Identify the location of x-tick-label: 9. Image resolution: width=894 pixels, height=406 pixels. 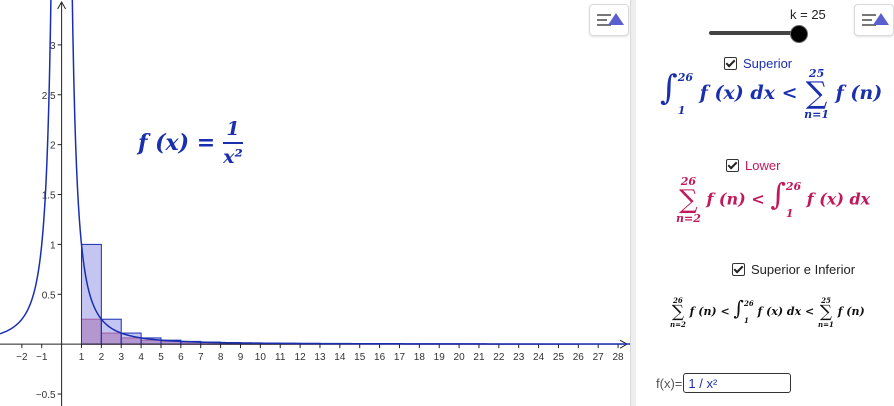
(241, 357).